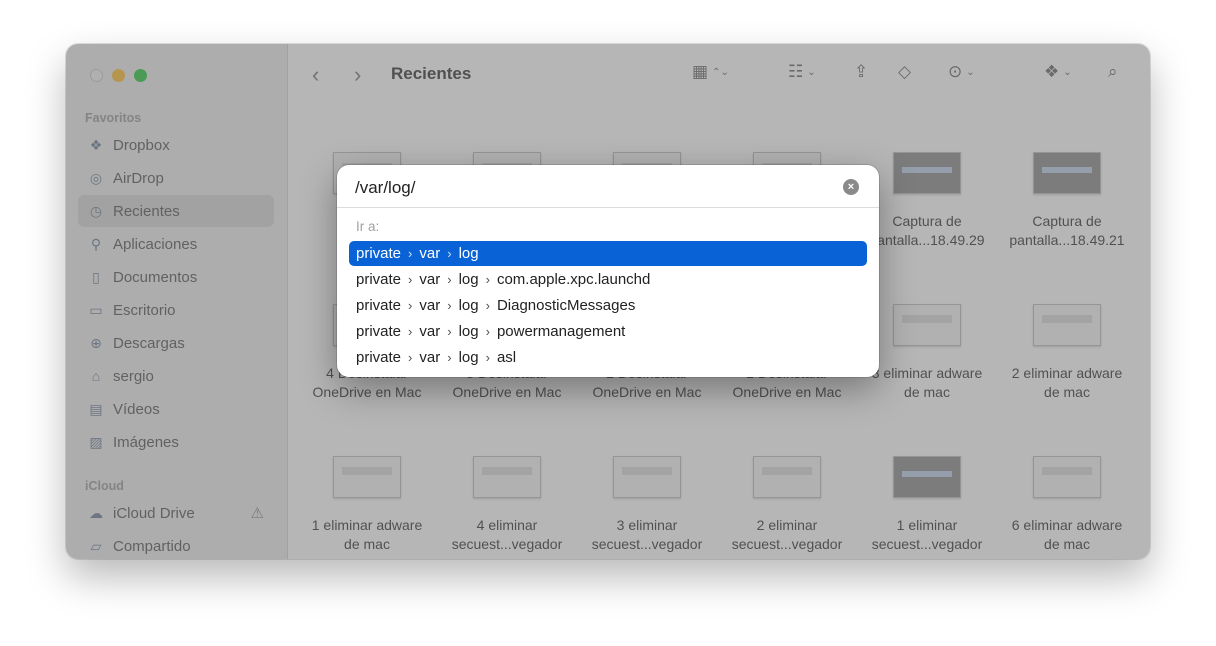 This screenshot has height=646, width=1216. I want to click on path-segment: powermanagement, so click(561, 331).